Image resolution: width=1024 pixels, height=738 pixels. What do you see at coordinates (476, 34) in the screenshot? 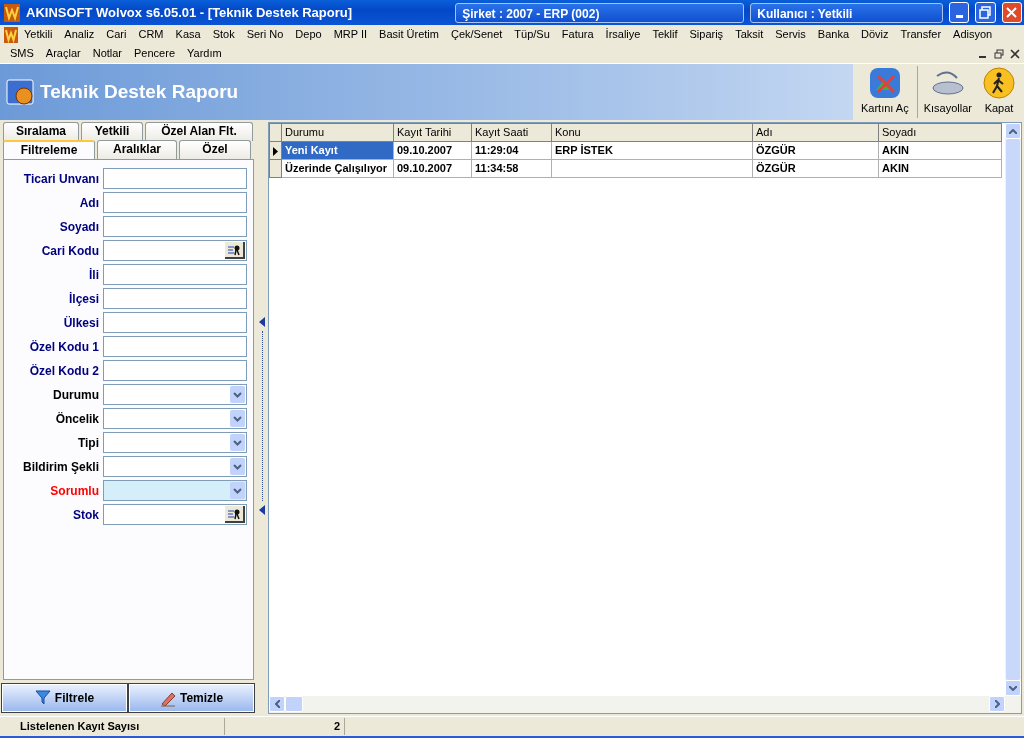
I see `menu-item: Çek/Senet` at bounding box center [476, 34].